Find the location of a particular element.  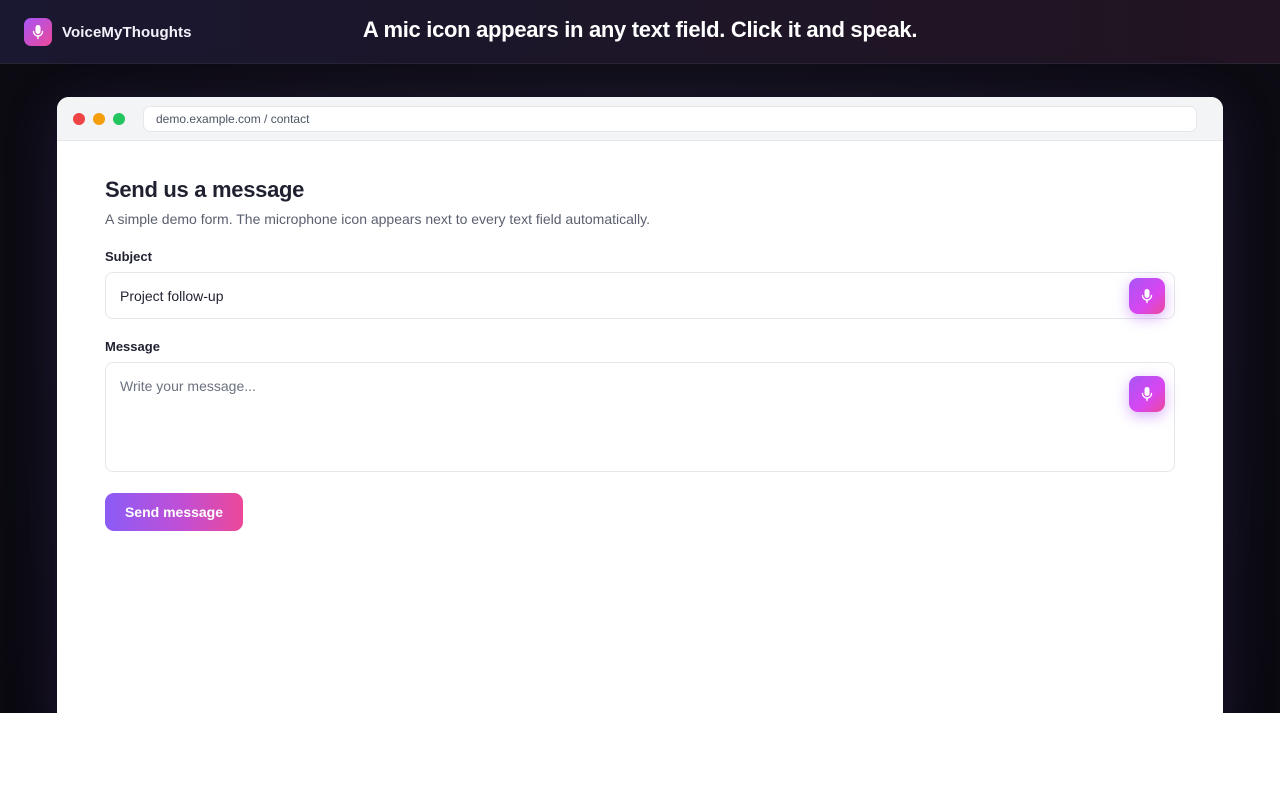

message-label: Message is located at coordinates (132, 346).